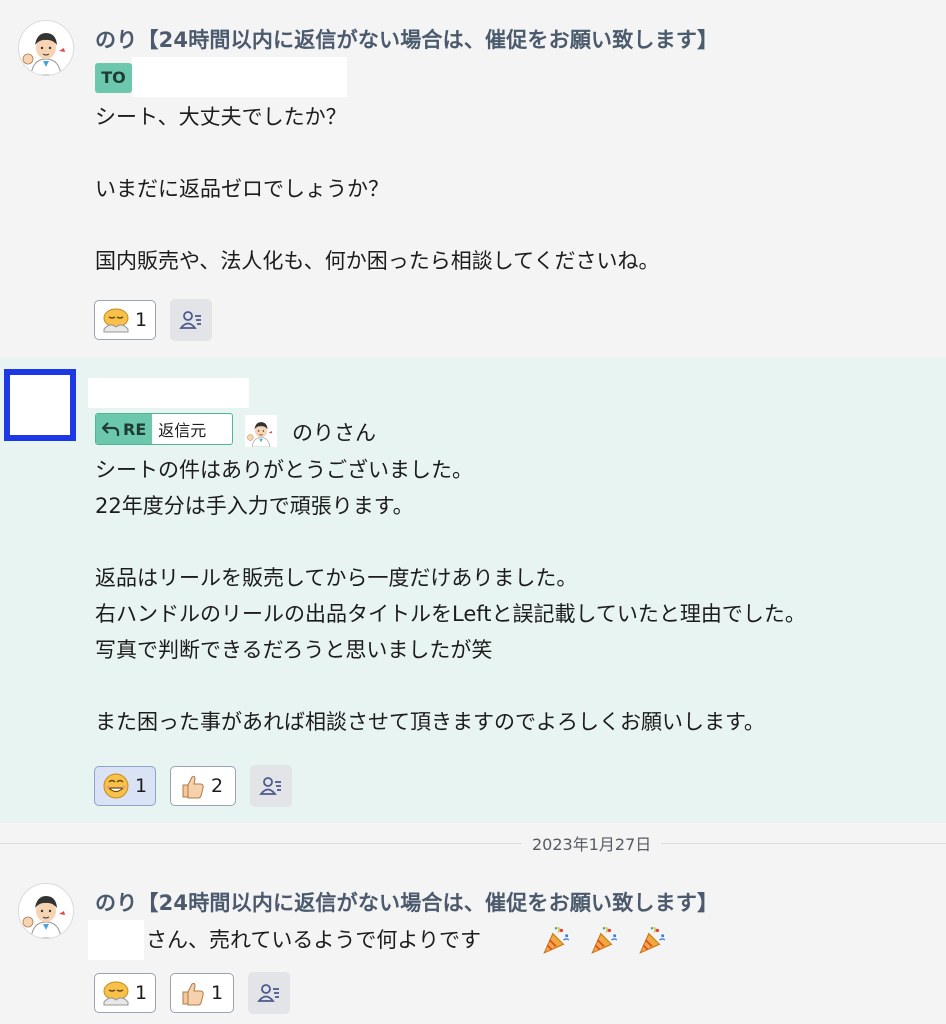 The width and height of the screenshot is (946, 1024). Describe the element at coordinates (168, 393) in the screenshot. I see `redacted-sender-name` at that location.